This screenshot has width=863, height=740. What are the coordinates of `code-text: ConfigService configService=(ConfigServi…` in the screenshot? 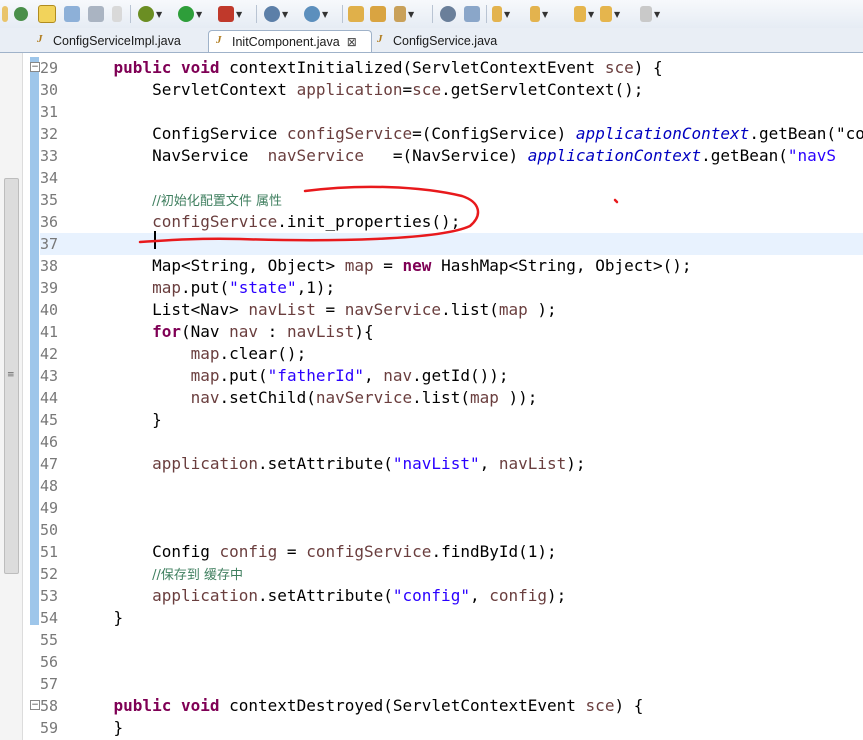 It's located at (469, 133).